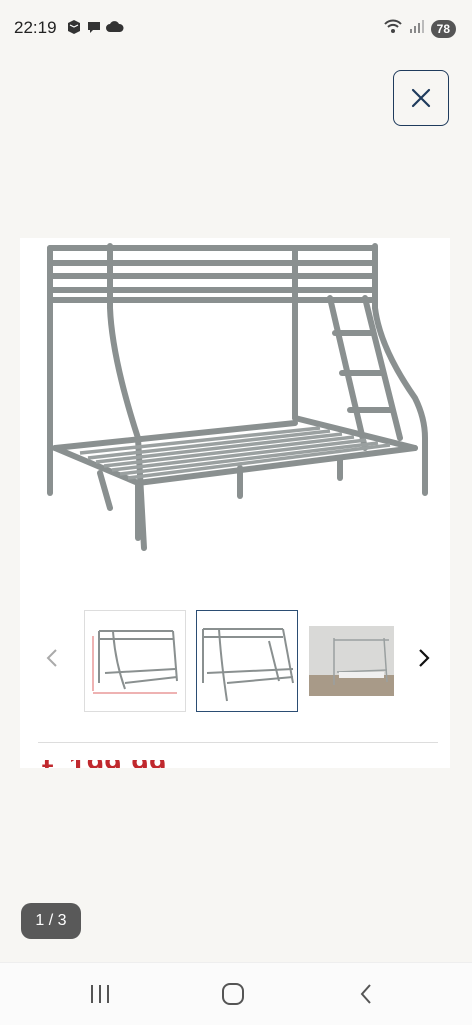  I want to click on chevron-left-icon, so click(51, 658).